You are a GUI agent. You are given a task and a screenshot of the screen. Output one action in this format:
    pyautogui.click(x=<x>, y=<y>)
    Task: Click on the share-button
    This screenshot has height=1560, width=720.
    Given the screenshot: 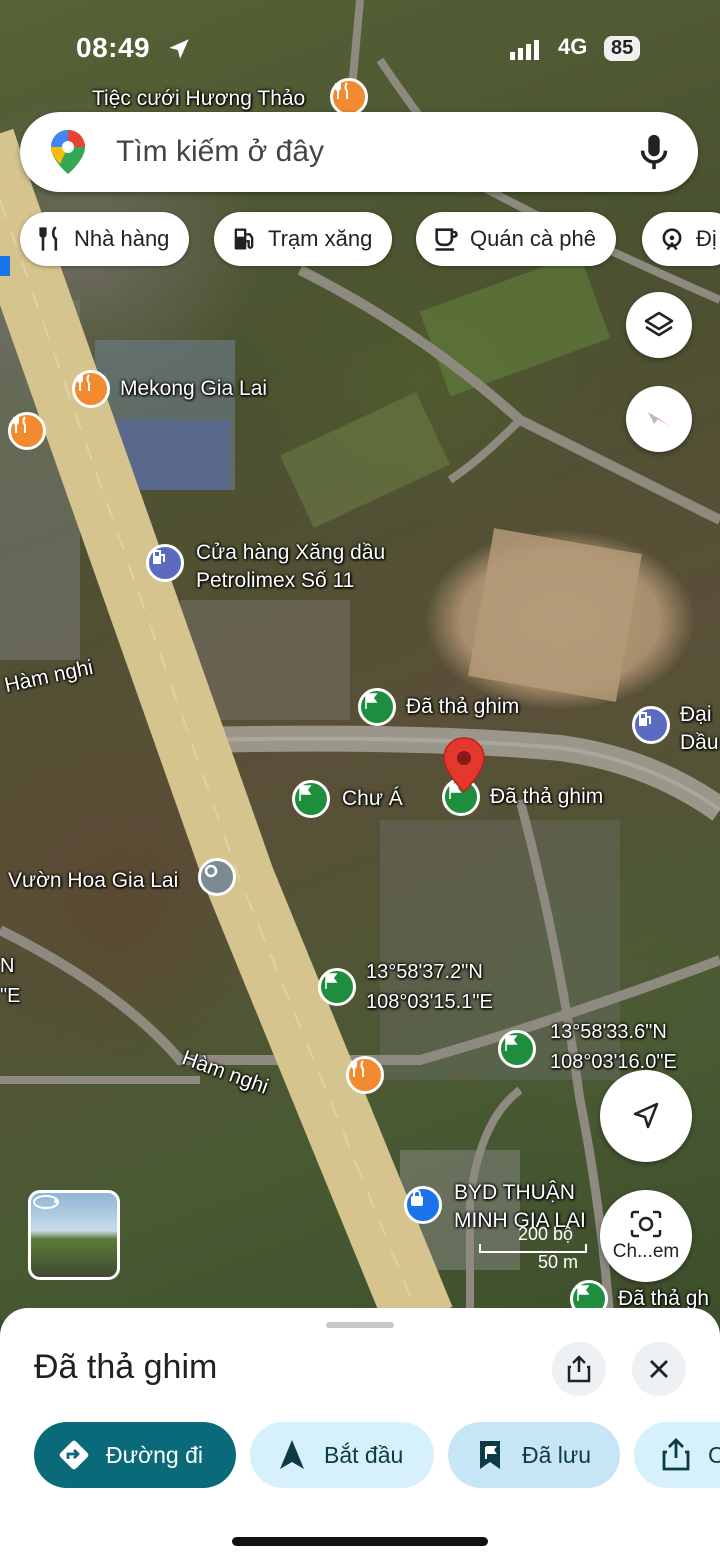 What is the action you would take?
    pyautogui.click(x=579, y=1369)
    